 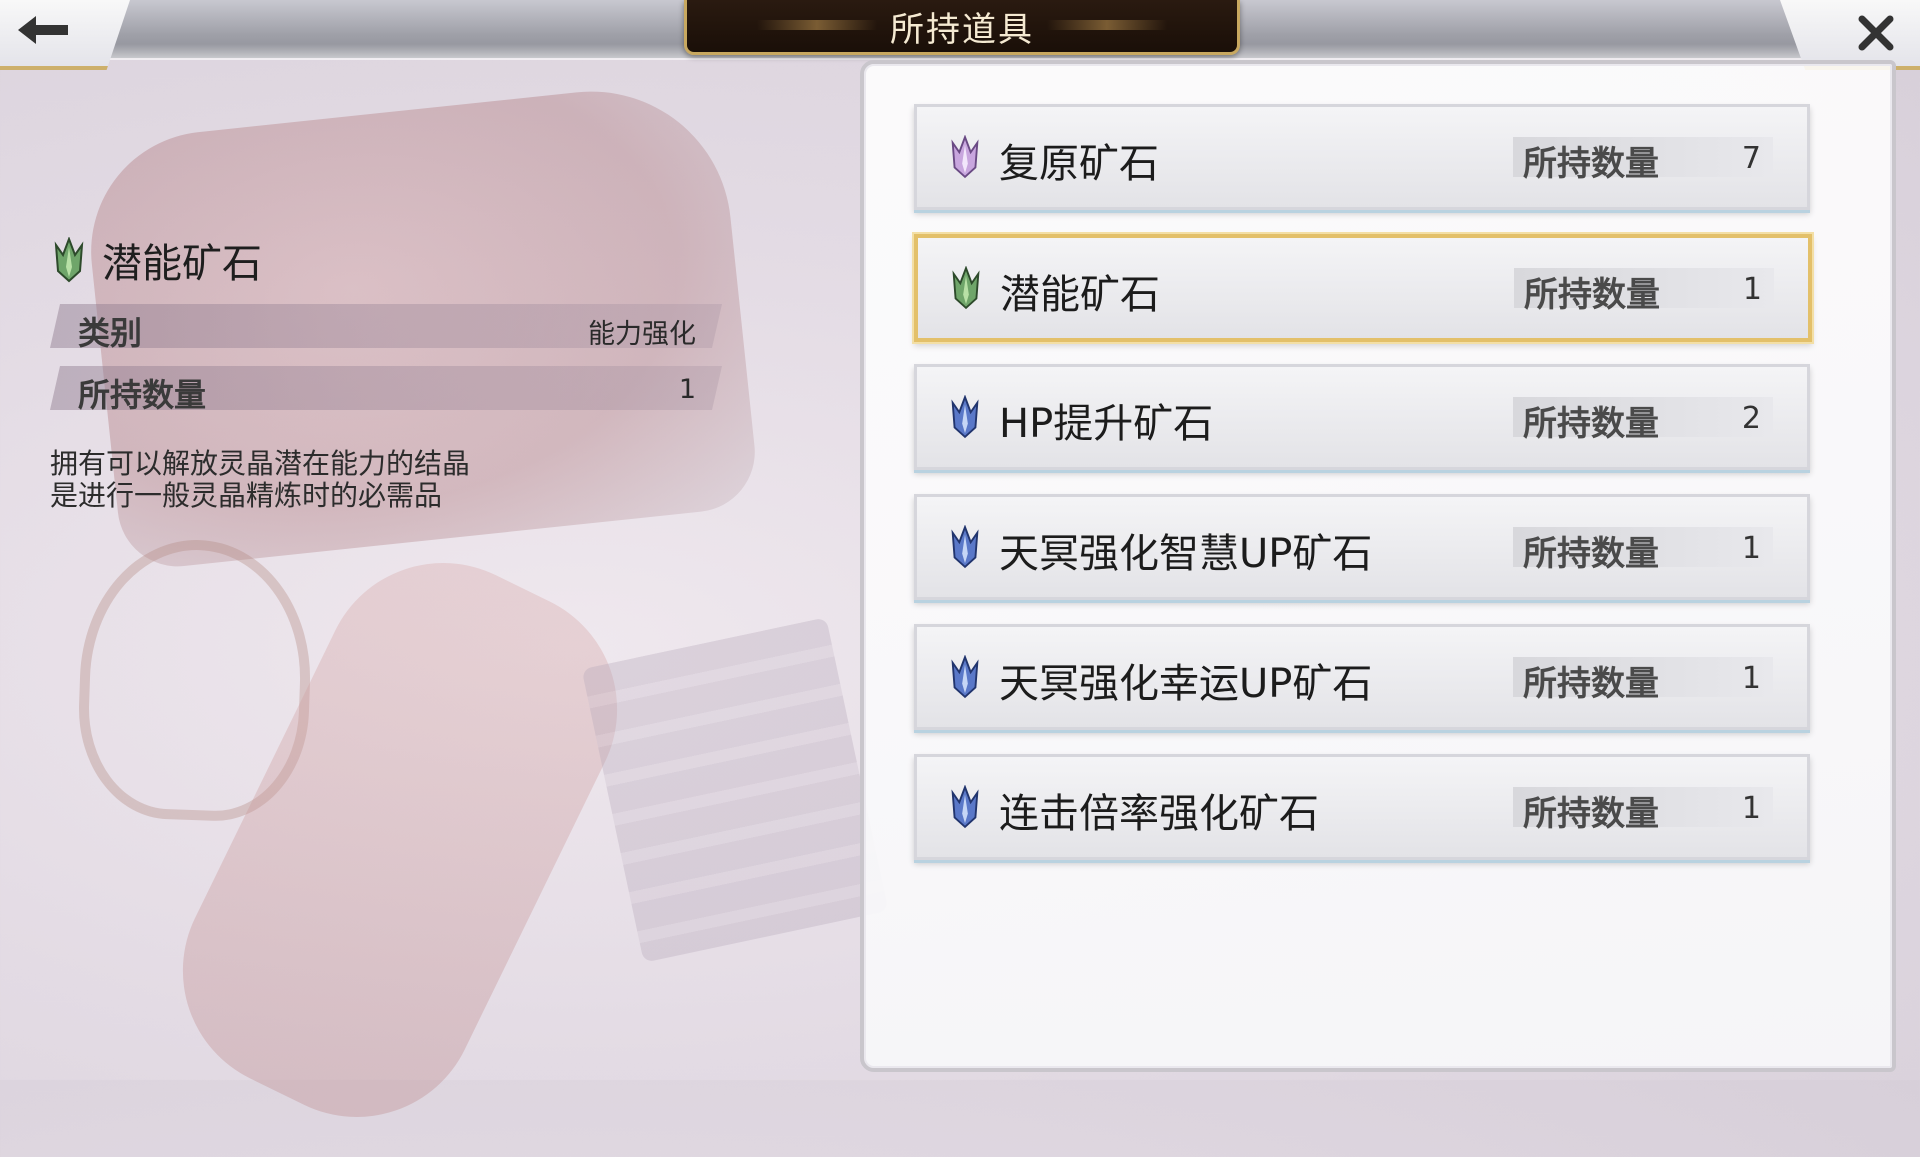 I want to click on item-description: 拥有可以解放灵晶潜在能力的结晶 是进行一般灵晶精炼时的必需品, so click(x=390, y=480).